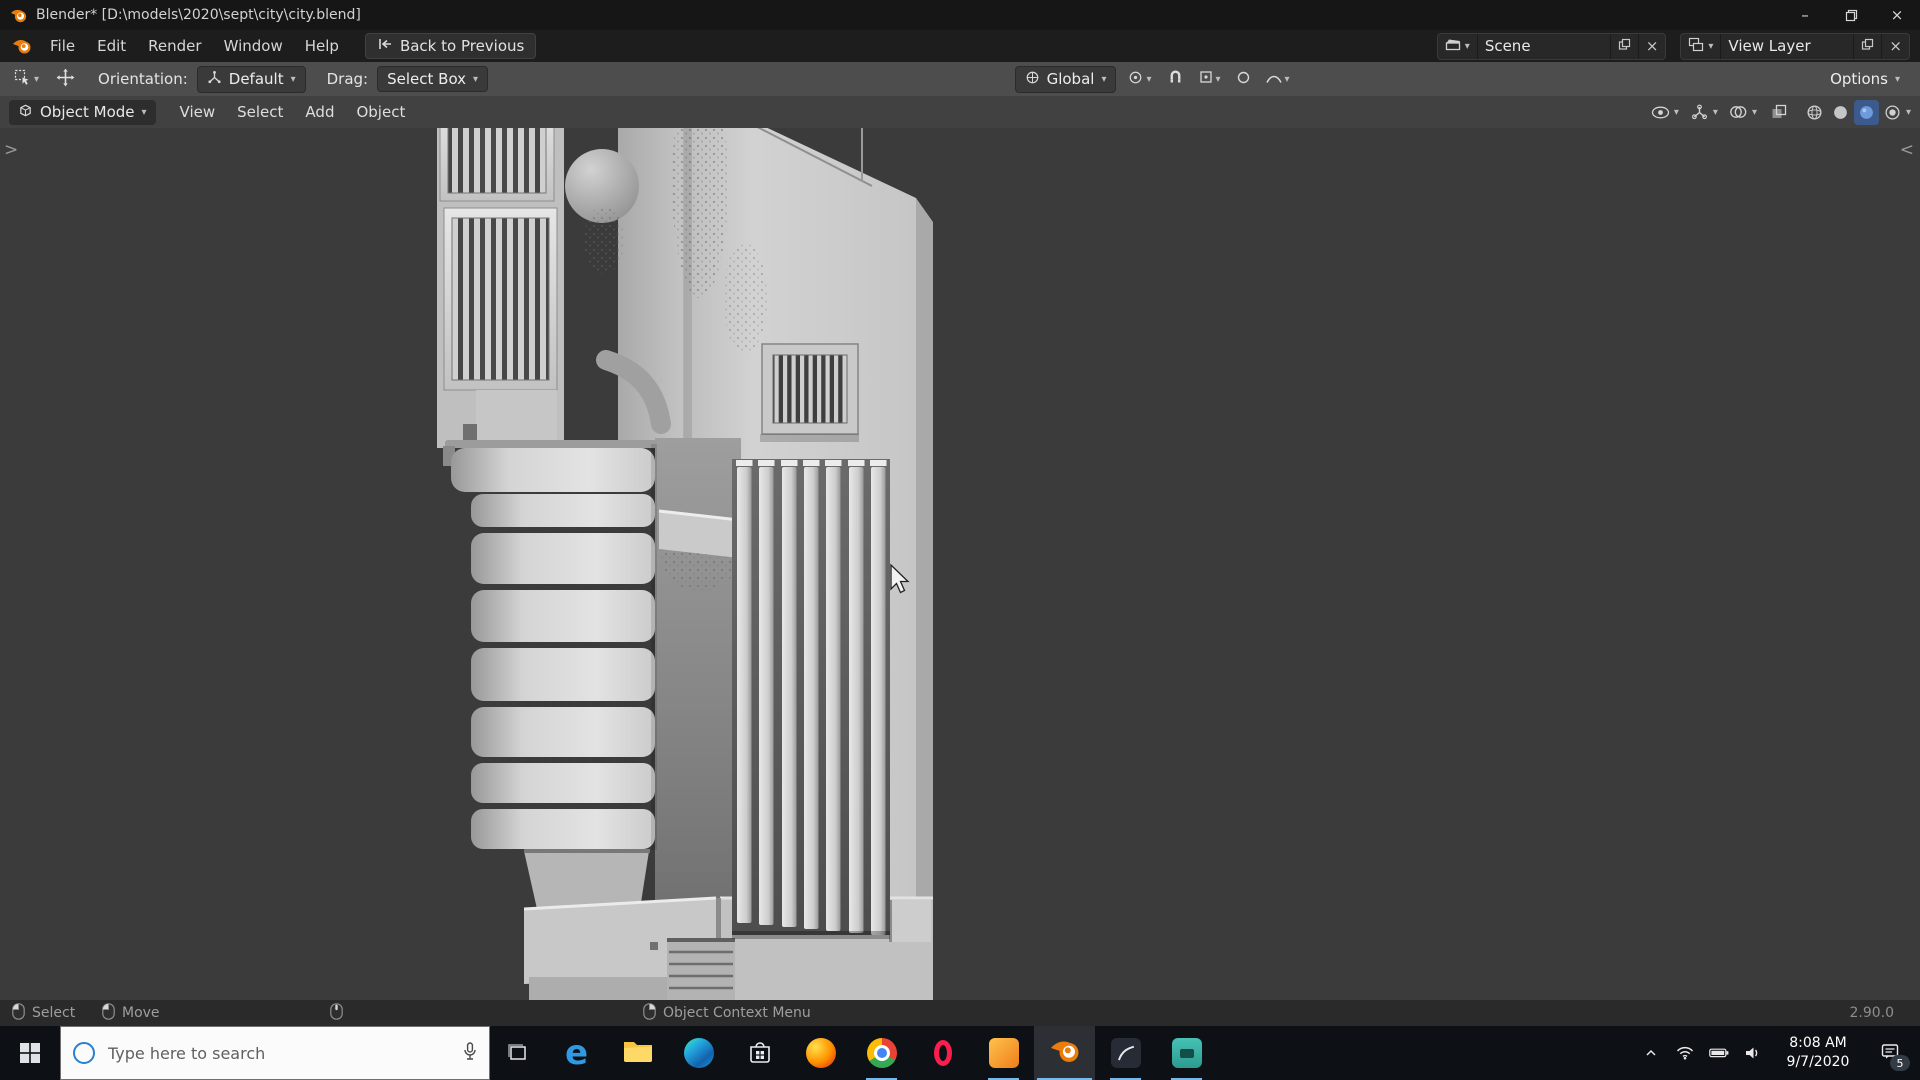 Image resolution: width=1920 pixels, height=1080 pixels. Describe the element at coordinates (22, 79) in the screenshot. I see `select-box-tool-icon` at that location.